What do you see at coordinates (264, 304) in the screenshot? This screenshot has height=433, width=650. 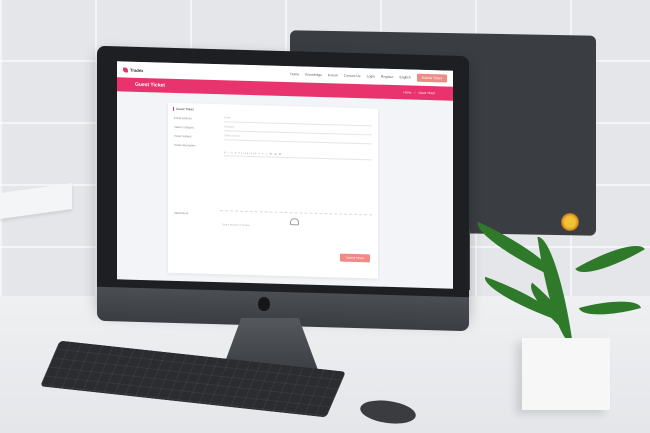 I see `apple-logo-icon` at bounding box center [264, 304].